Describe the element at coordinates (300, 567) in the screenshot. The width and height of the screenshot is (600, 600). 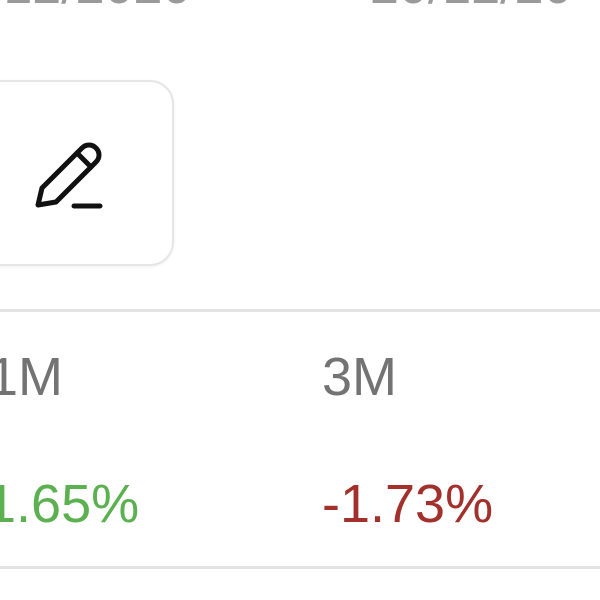
I see `divider-bottom` at that location.